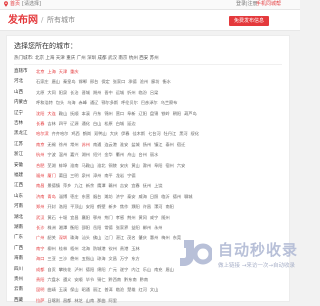 The height and width of the screenshot is (306, 320). Describe the element at coordinates (108, 217) in the screenshot. I see `city-link: 荆门` at that location.